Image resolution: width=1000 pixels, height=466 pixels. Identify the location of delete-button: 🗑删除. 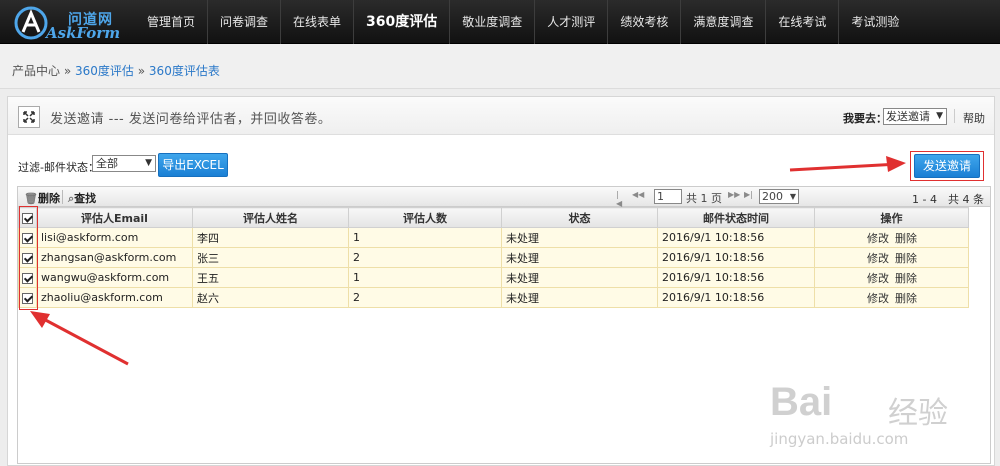
(42, 198).